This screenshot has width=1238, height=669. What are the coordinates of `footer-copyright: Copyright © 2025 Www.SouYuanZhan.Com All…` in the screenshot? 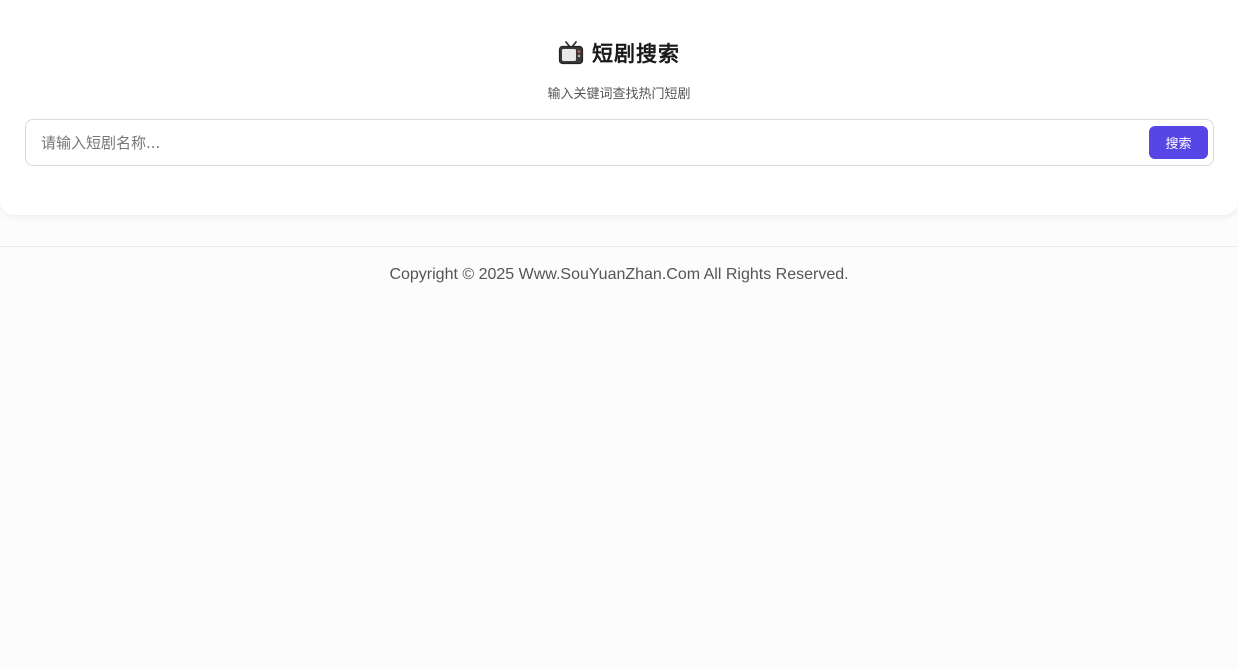 It's located at (619, 274).